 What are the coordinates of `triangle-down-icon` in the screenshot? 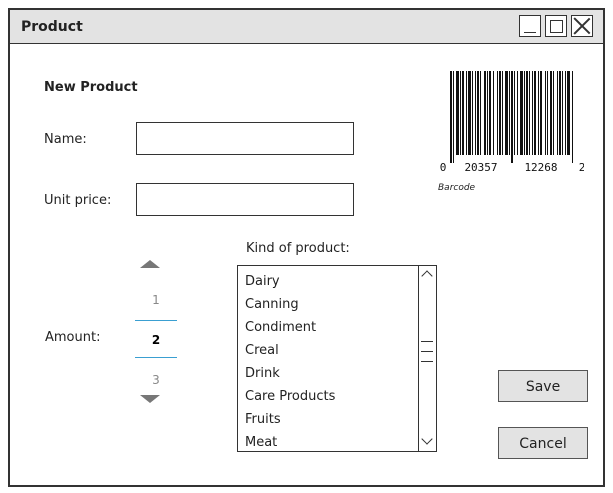 It's located at (150, 399).